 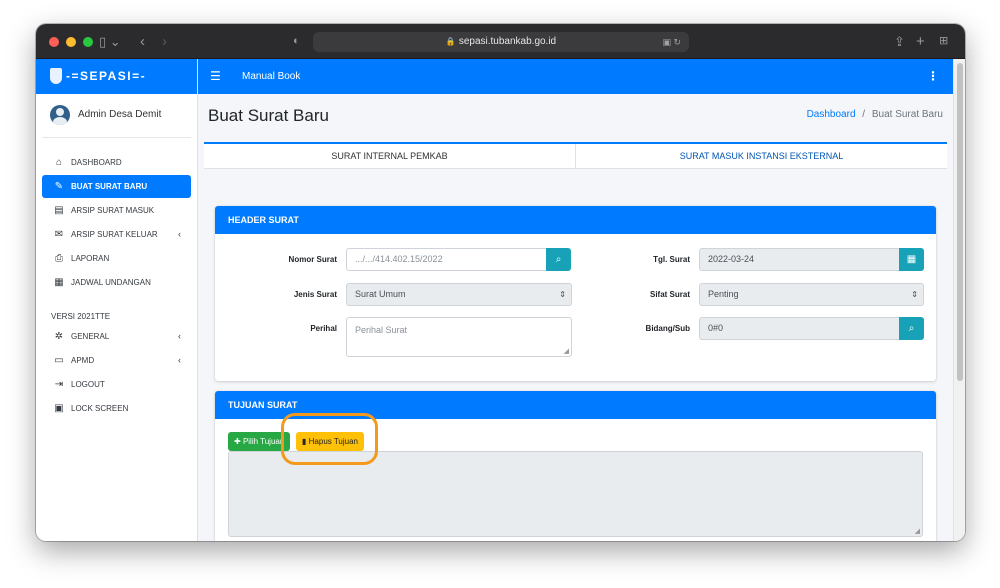 I want to click on sidebar-item-label: LAPORAN, so click(x=90, y=258).